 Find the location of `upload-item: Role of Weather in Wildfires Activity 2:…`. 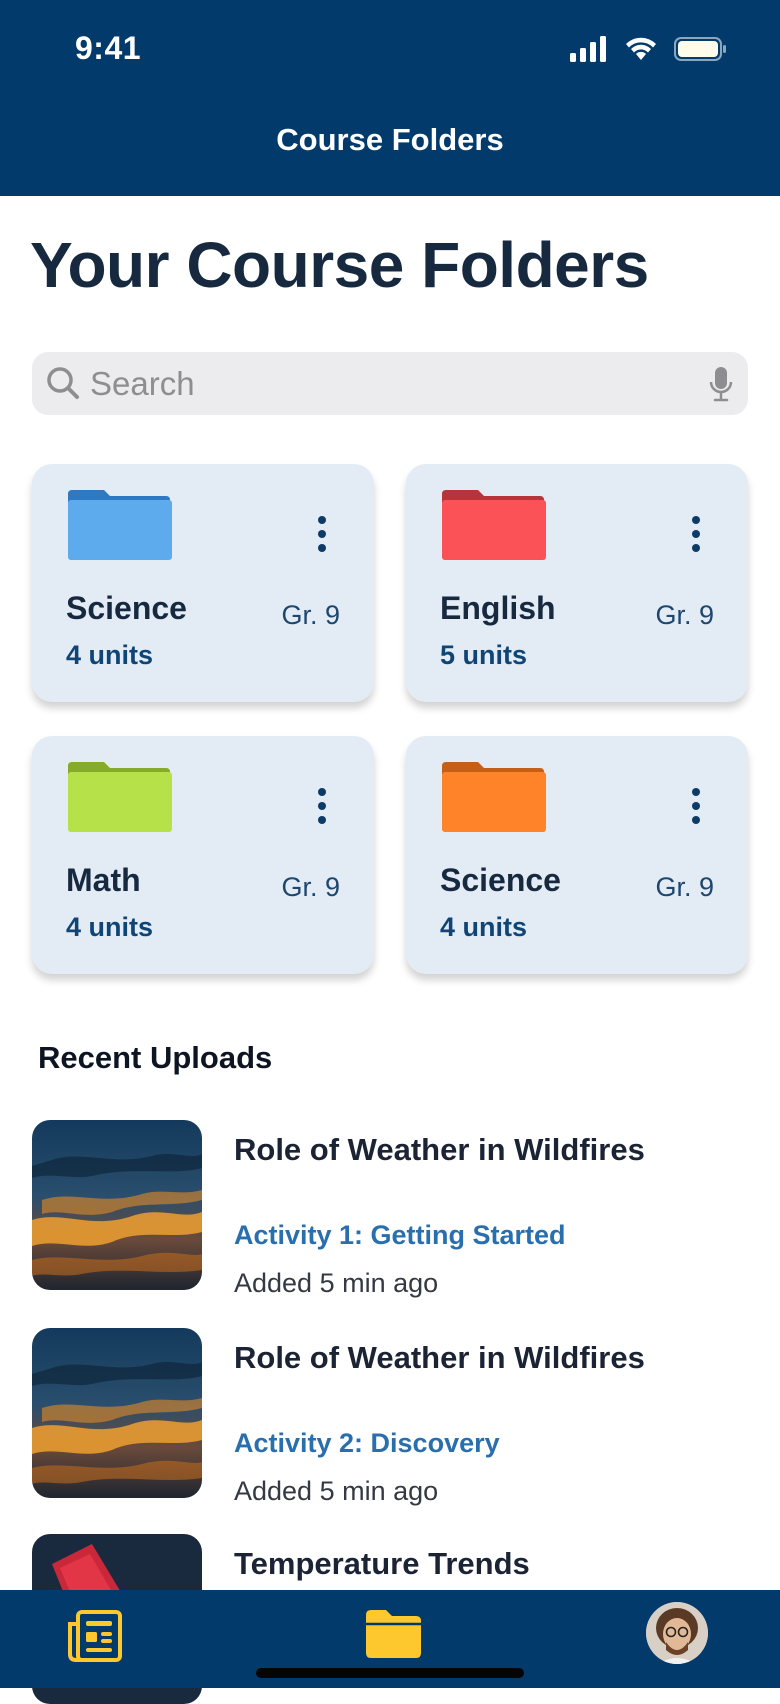

upload-item: Role of Weather in Wildfires Activity 2:… is located at coordinates (390, 1417).